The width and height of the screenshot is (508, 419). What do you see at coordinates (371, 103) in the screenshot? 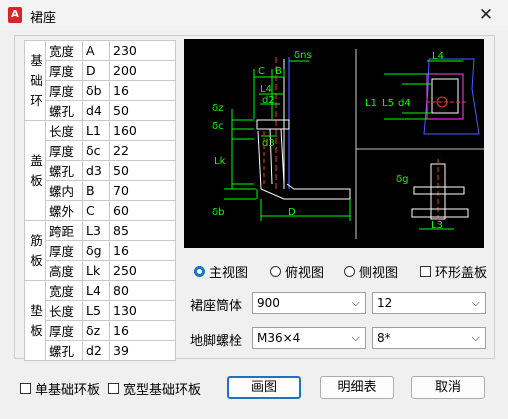
I see `label-L1: L1` at bounding box center [371, 103].